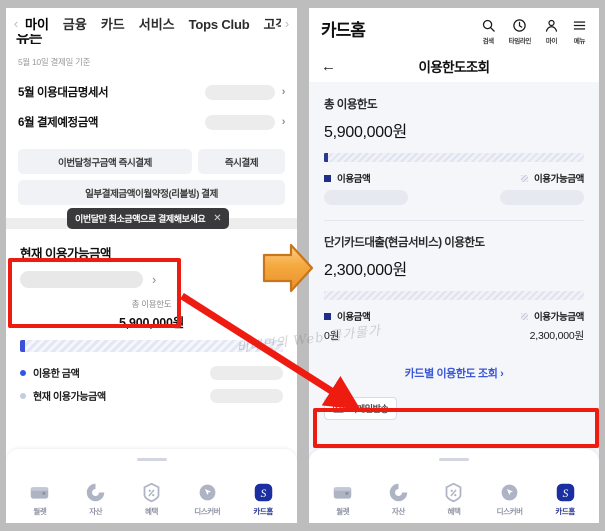  I want to click on close-icon: ✕, so click(217, 218).